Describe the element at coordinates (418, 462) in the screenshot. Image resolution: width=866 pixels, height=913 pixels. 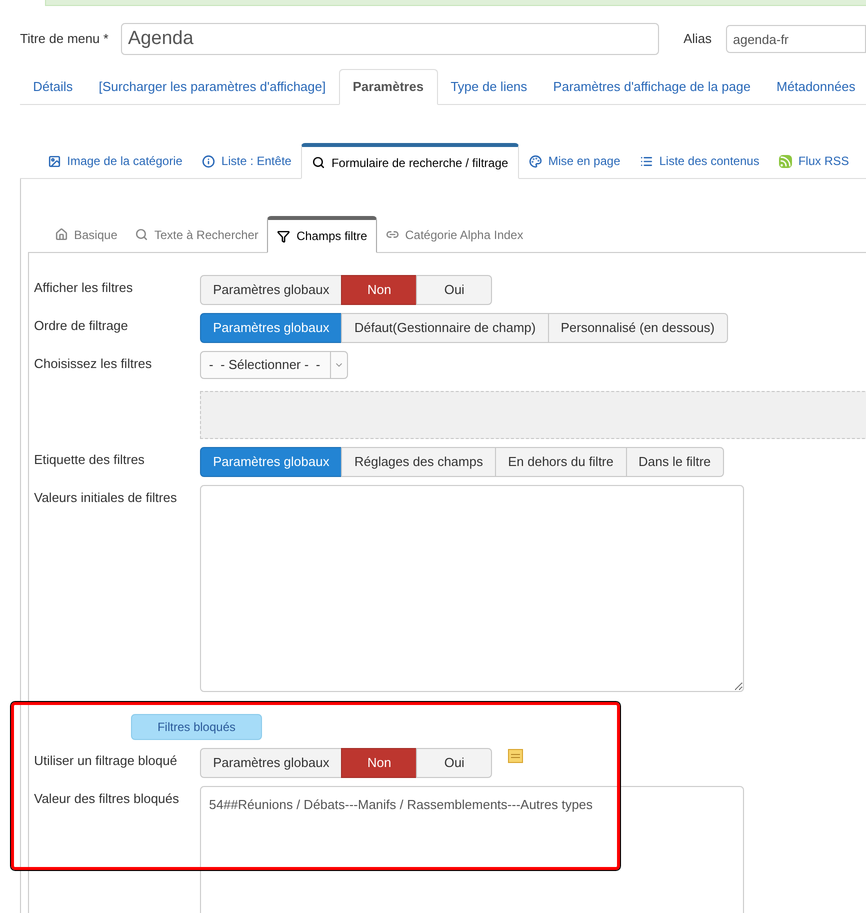
I see `option-button: Réglages des champs` at that location.